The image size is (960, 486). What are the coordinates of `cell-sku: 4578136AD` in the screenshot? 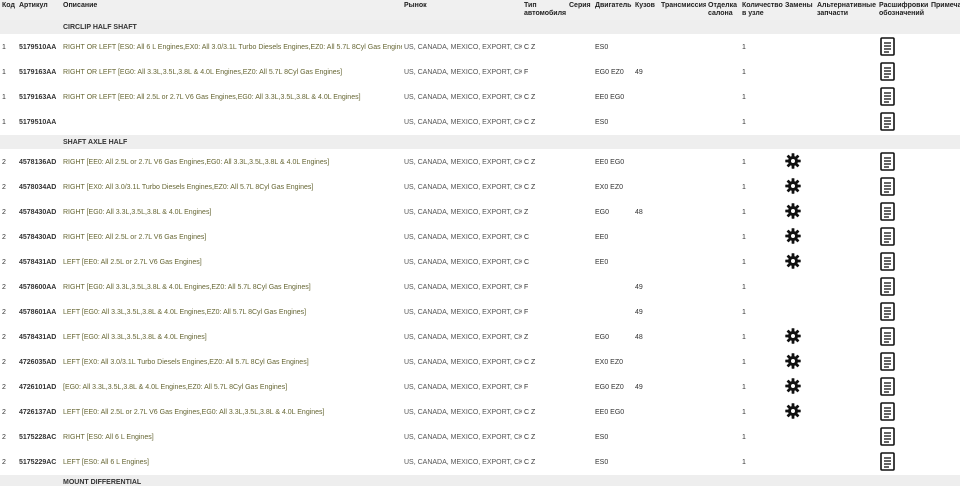 It's located at (39, 162).